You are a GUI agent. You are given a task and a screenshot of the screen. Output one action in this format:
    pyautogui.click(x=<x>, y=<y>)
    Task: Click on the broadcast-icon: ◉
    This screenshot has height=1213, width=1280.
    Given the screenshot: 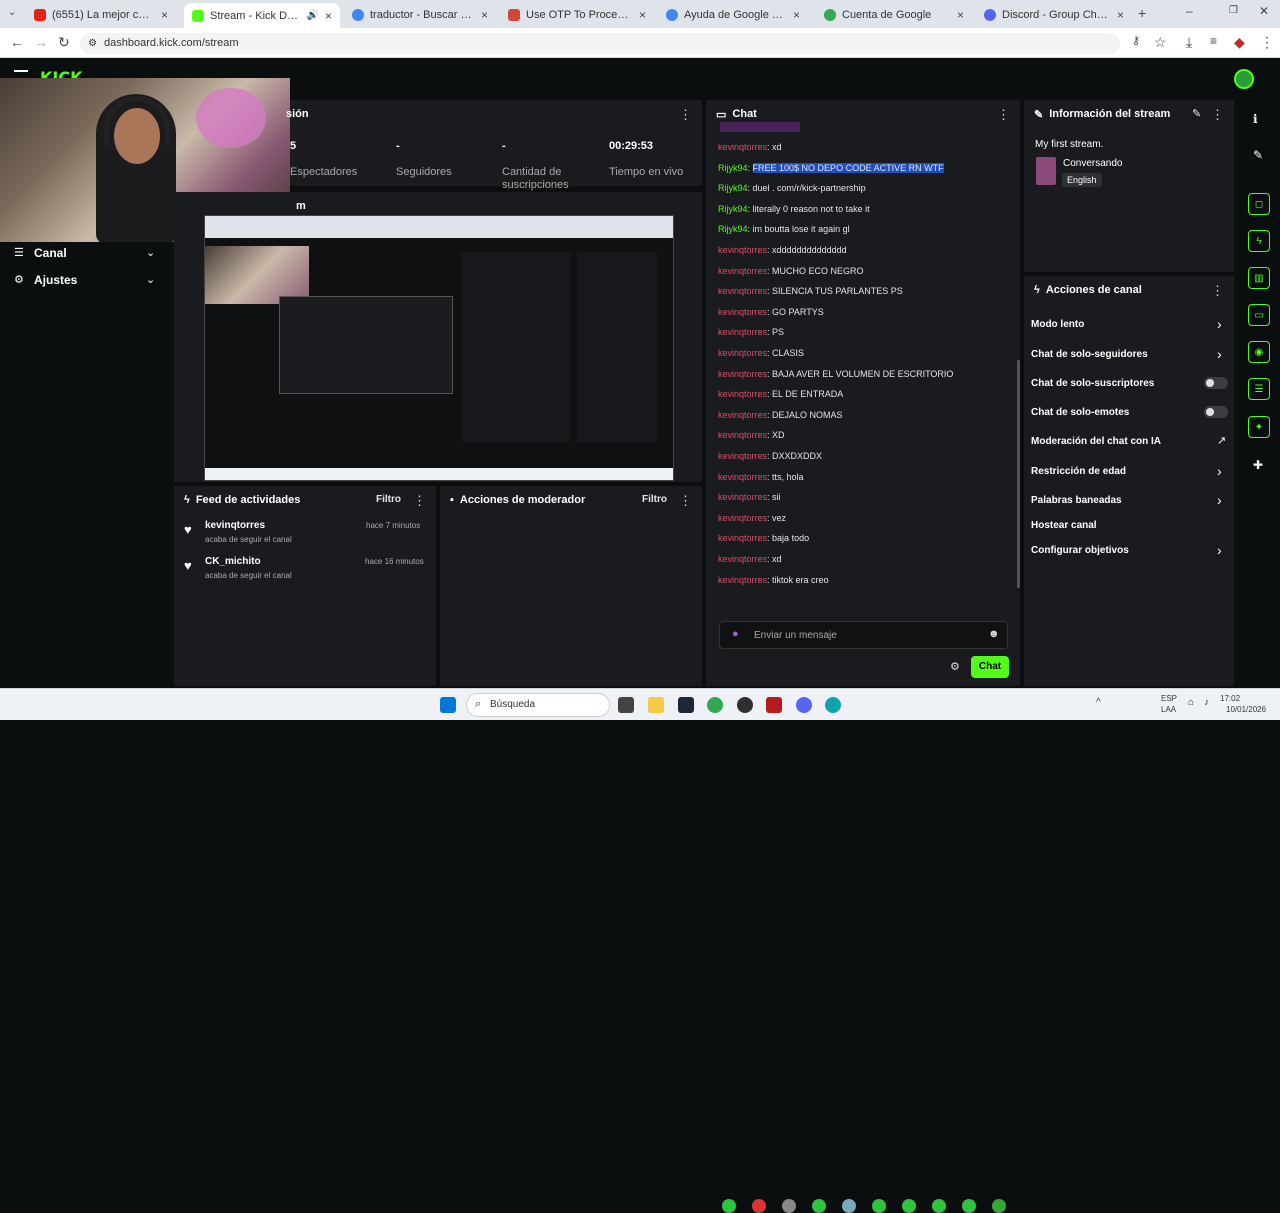 What is the action you would take?
    pyautogui.click(x=1259, y=352)
    